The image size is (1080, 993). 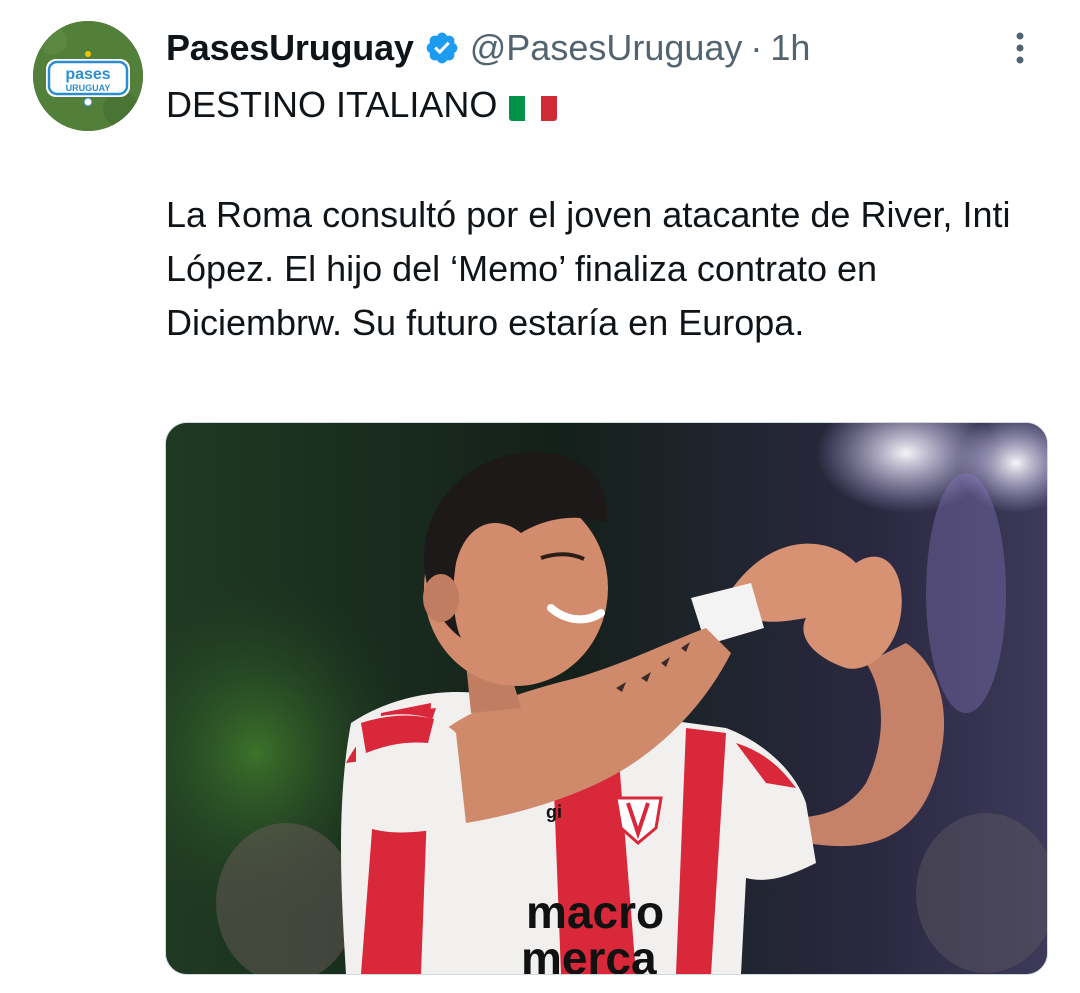 What do you see at coordinates (790, 48) in the screenshot?
I see `timestamp: 1h` at bounding box center [790, 48].